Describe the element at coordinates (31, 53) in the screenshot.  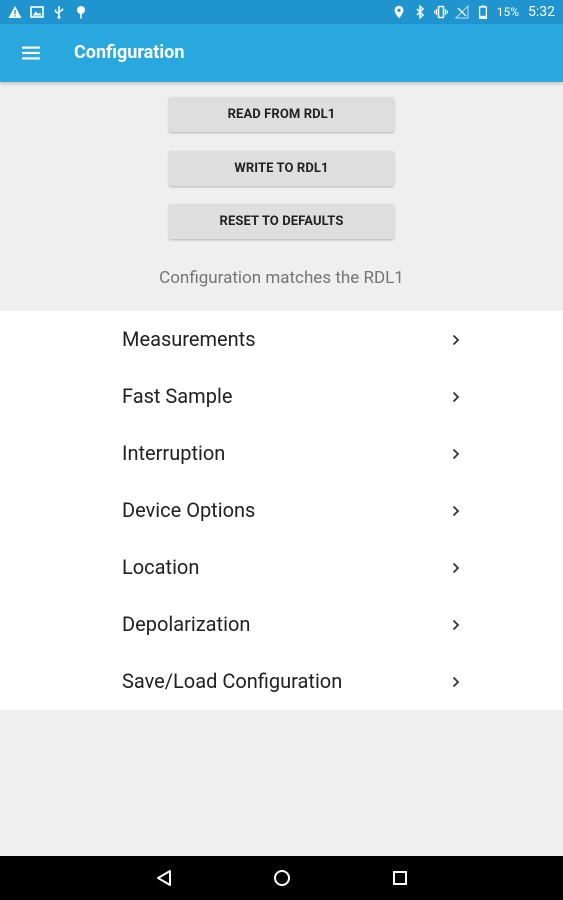
I see `hamburger-menu-icon` at that location.